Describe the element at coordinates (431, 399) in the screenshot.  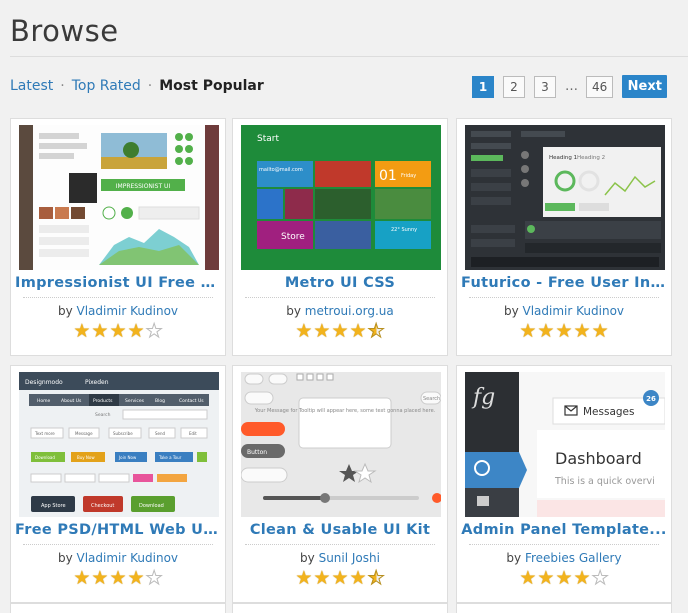
I see `clean-search: Search` at that location.